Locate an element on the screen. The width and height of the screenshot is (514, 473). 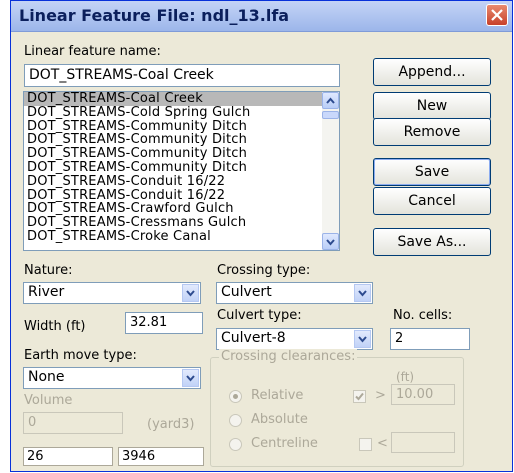
list-item: DOT_STREAMS-Coal Creek is located at coordinates (181, 99).